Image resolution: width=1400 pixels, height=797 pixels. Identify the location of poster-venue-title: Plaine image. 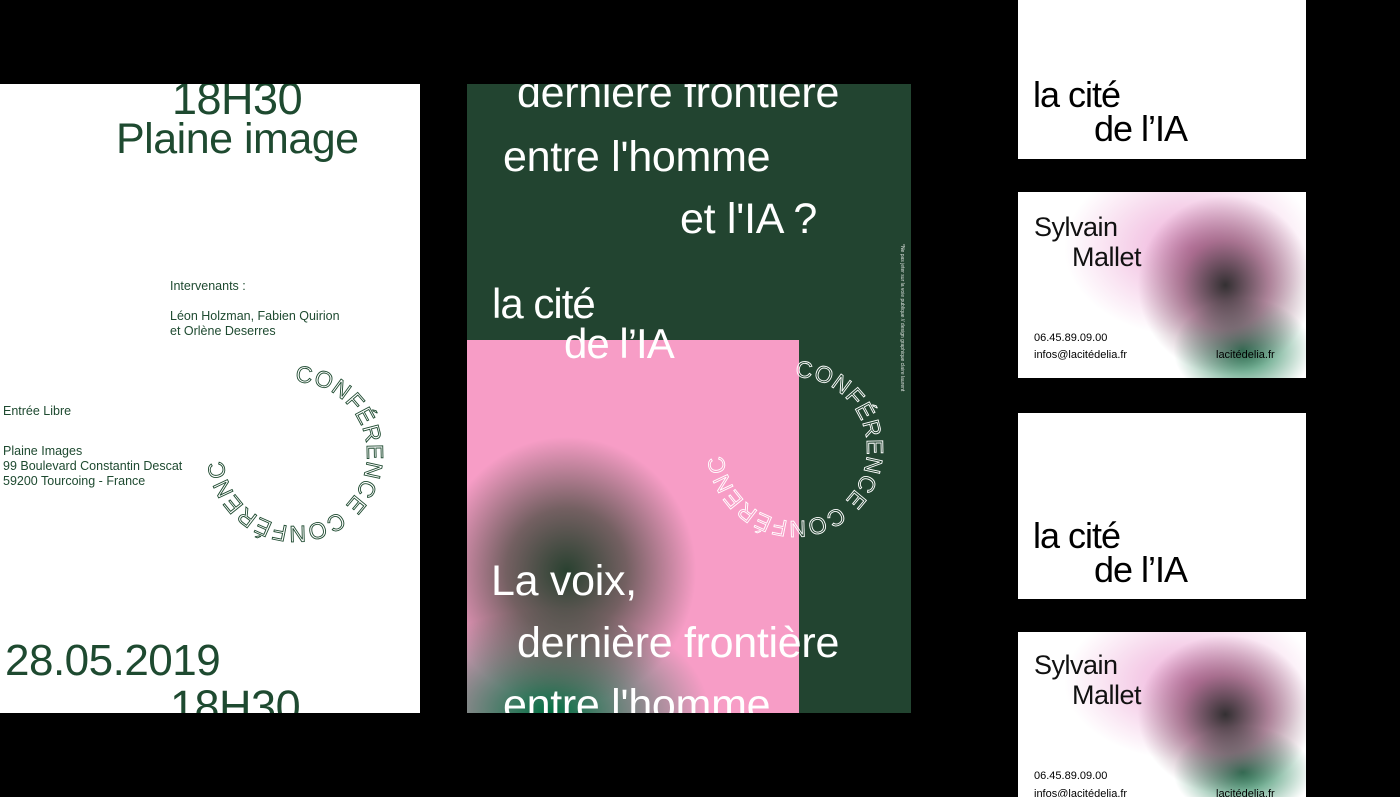
(237, 139).